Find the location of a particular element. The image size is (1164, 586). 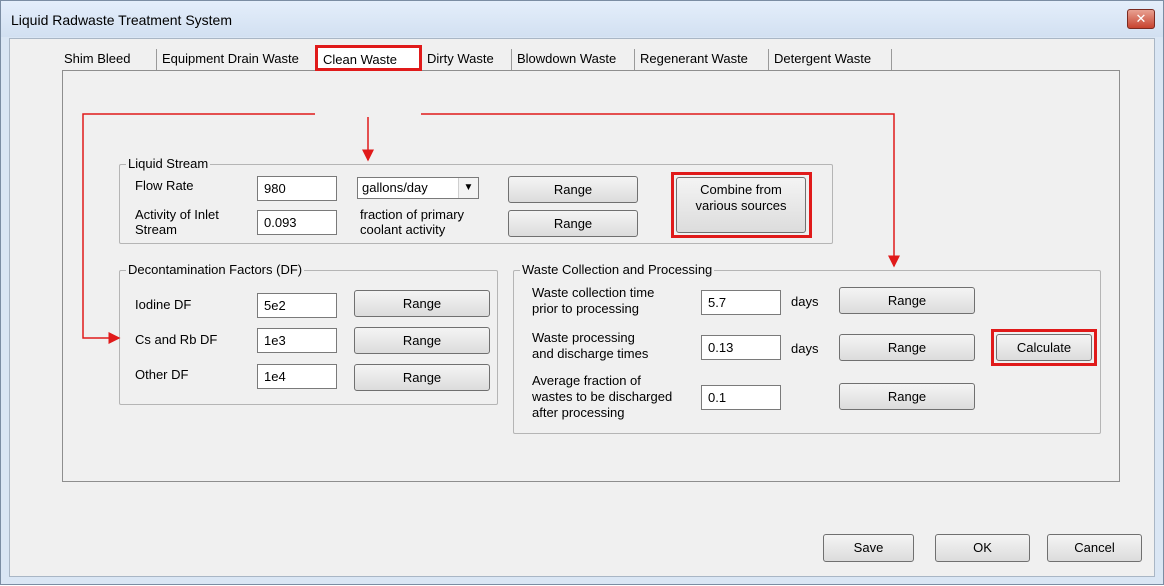

iodine-df-label: Iodine DF is located at coordinates (163, 304).